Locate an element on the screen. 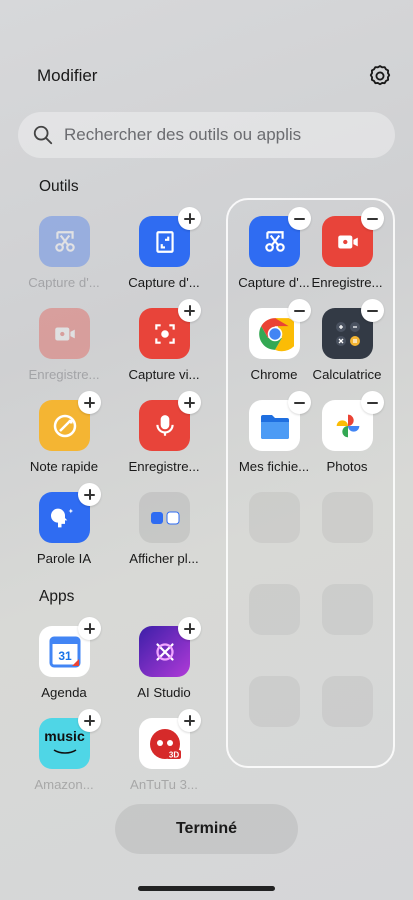 The width and height of the screenshot is (413, 900). search-bar: Rechercher des outils ou applis is located at coordinates (206, 135).